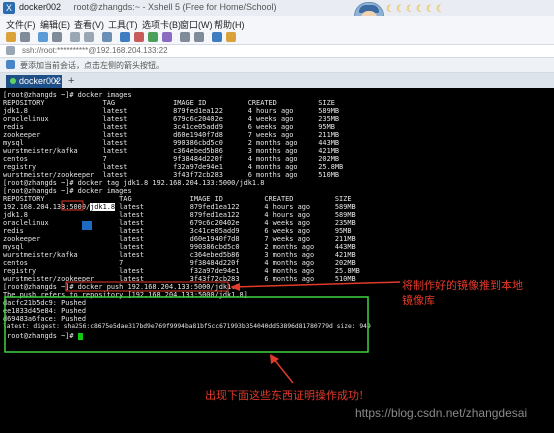  What do you see at coordinates (316, 284) in the screenshot?
I see `push-arrow-line` at bounding box center [316, 284].